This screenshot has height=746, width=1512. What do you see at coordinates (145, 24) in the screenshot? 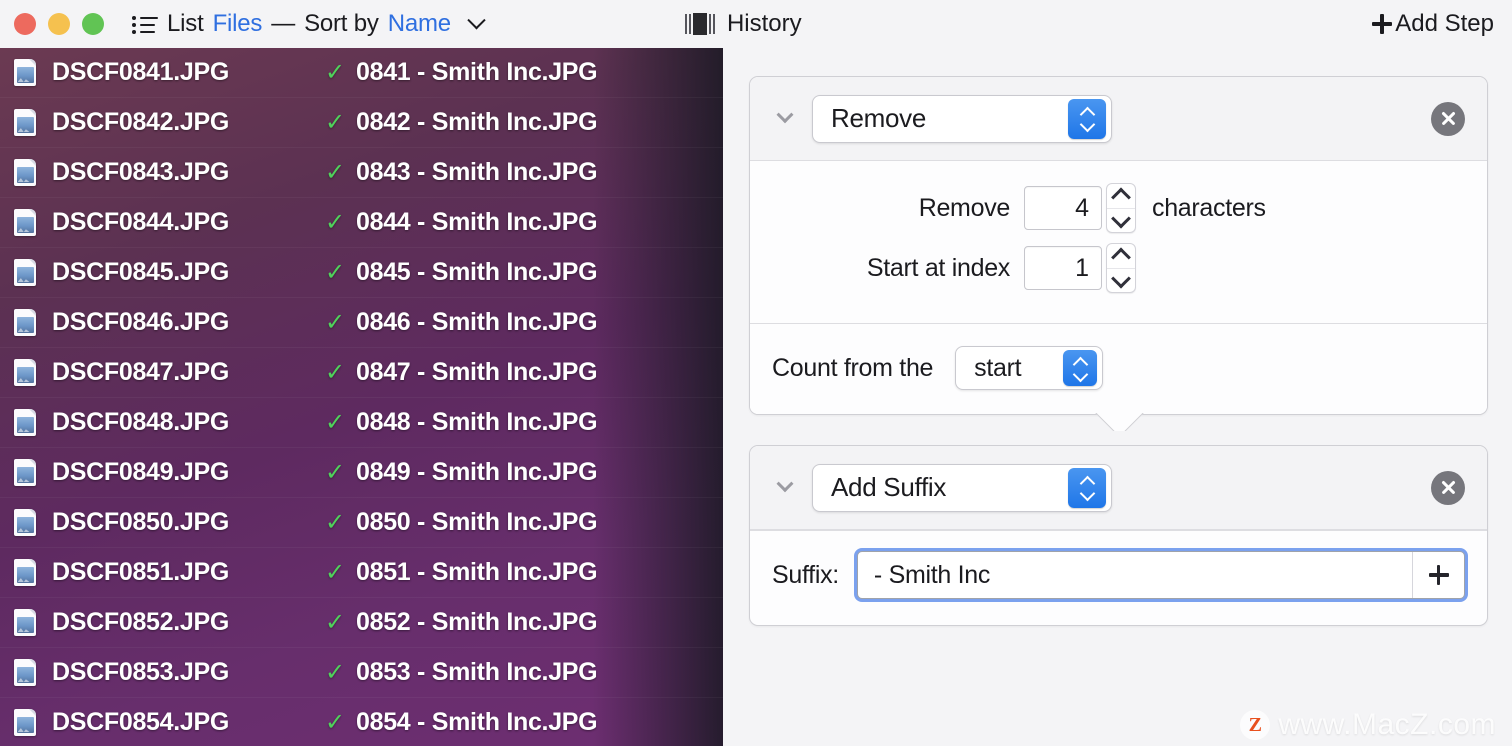
I see `list-icon` at bounding box center [145, 24].